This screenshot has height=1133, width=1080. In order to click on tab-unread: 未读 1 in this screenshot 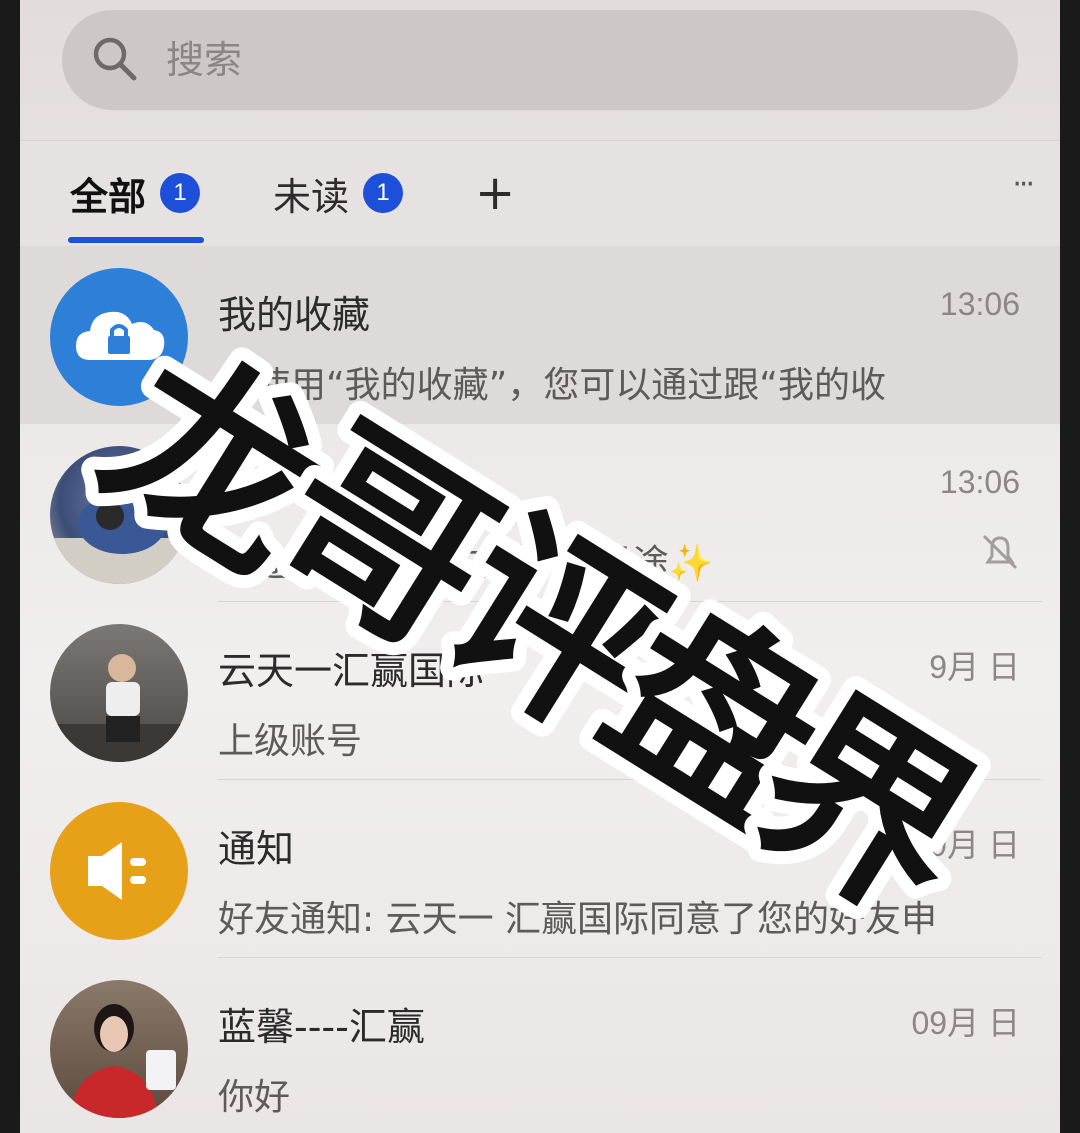, I will do `click(338, 193)`.